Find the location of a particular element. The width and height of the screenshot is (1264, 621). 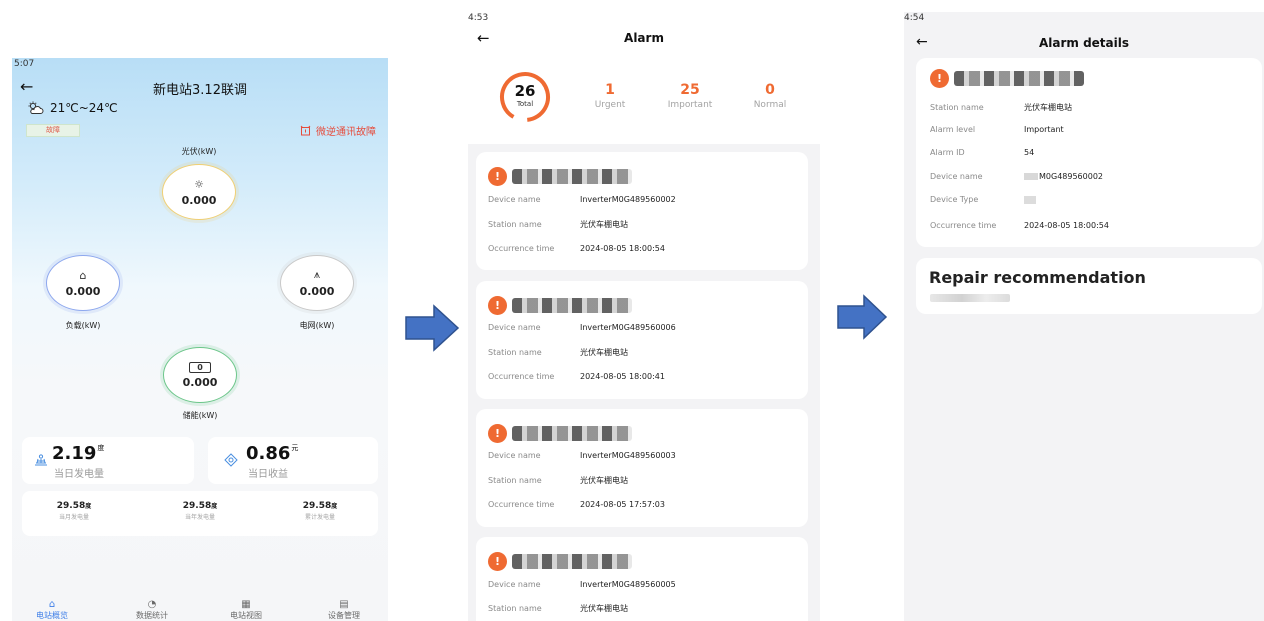

cumulative-generation: 29.58度 累计发电量 is located at coordinates (320, 511).